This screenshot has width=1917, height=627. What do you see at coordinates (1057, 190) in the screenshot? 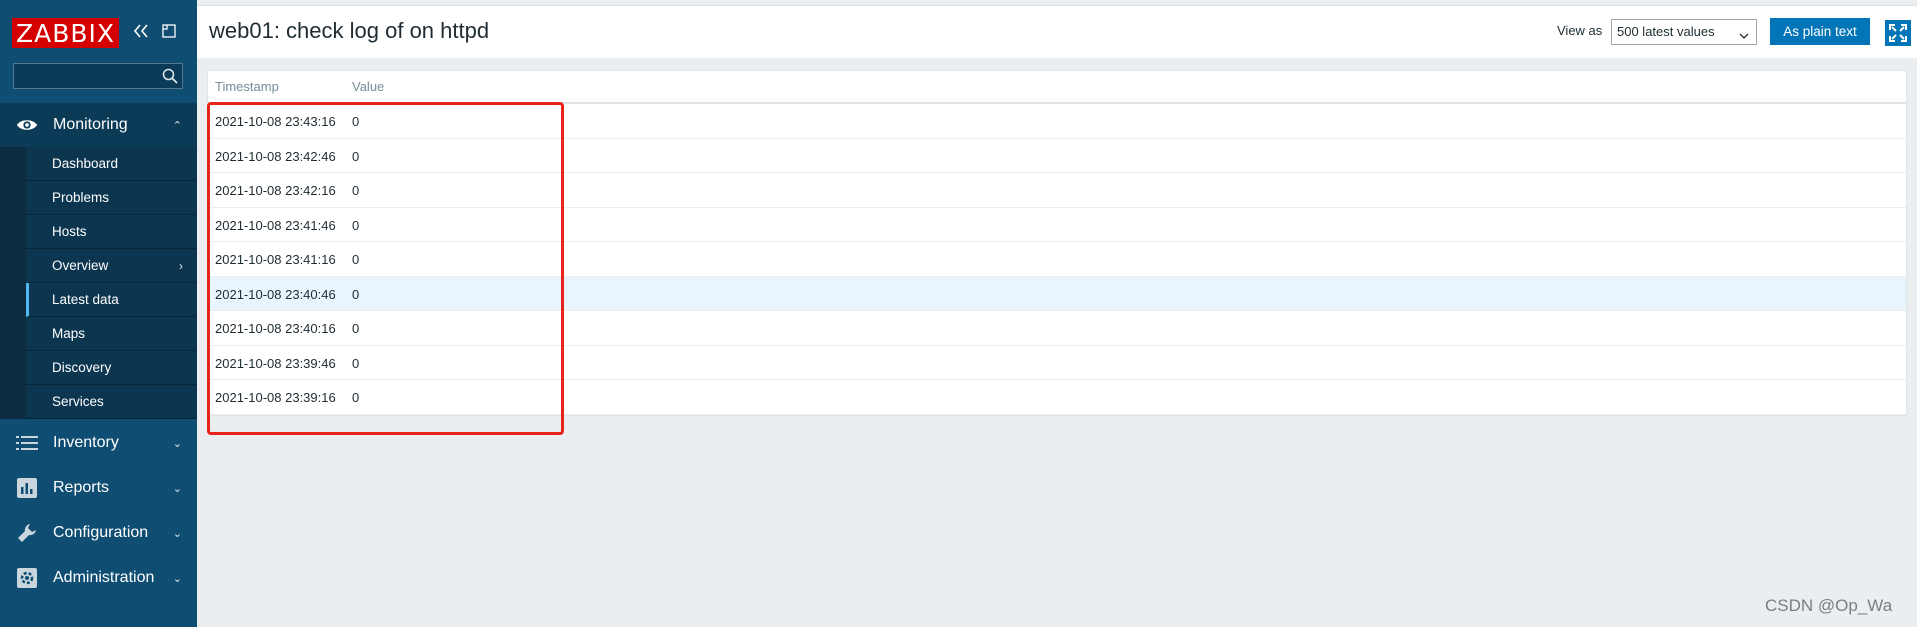
I see `table-row: 2021-10-08 23:42:16 0` at bounding box center [1057, 190].